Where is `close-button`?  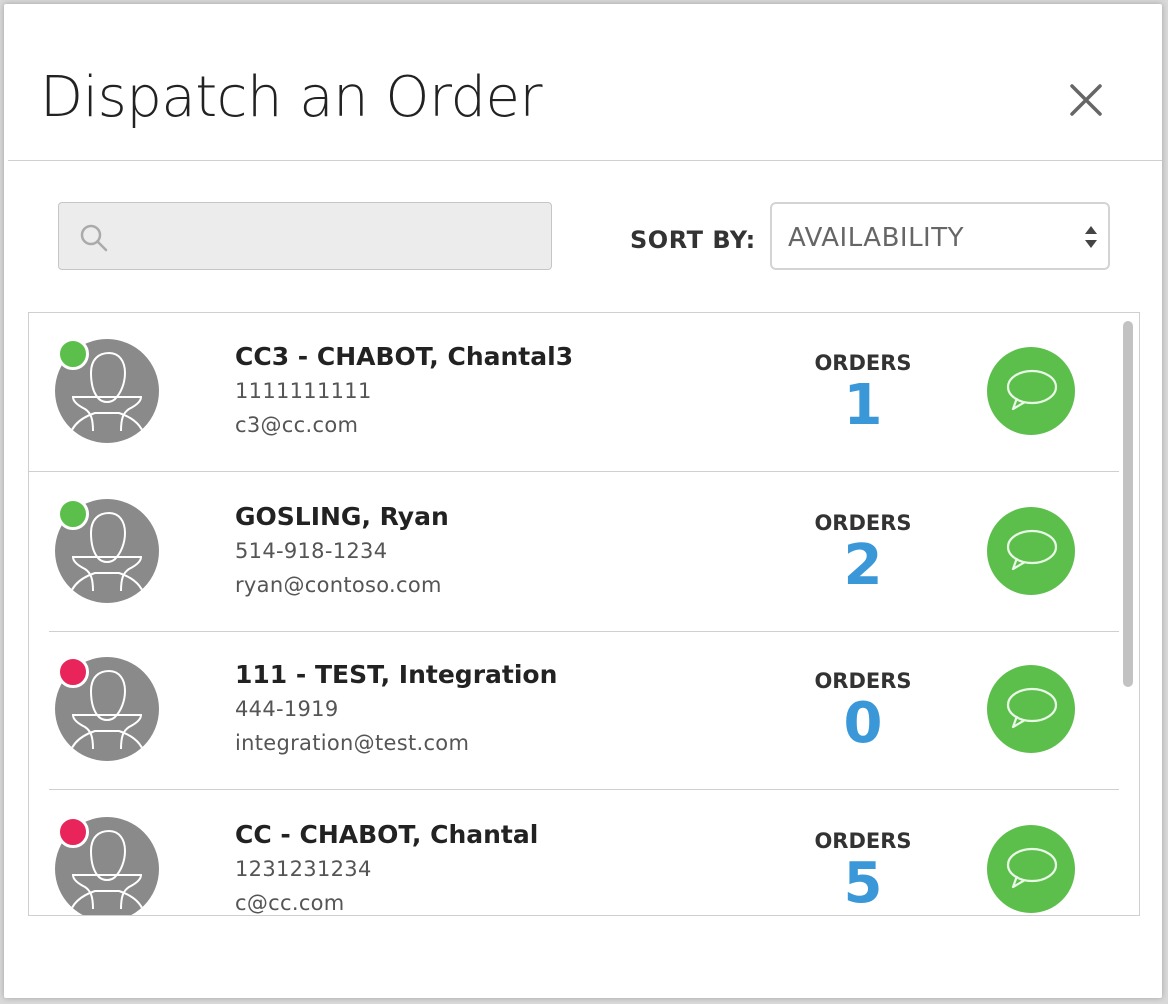
close-button is located at coordinates (1086, 100).